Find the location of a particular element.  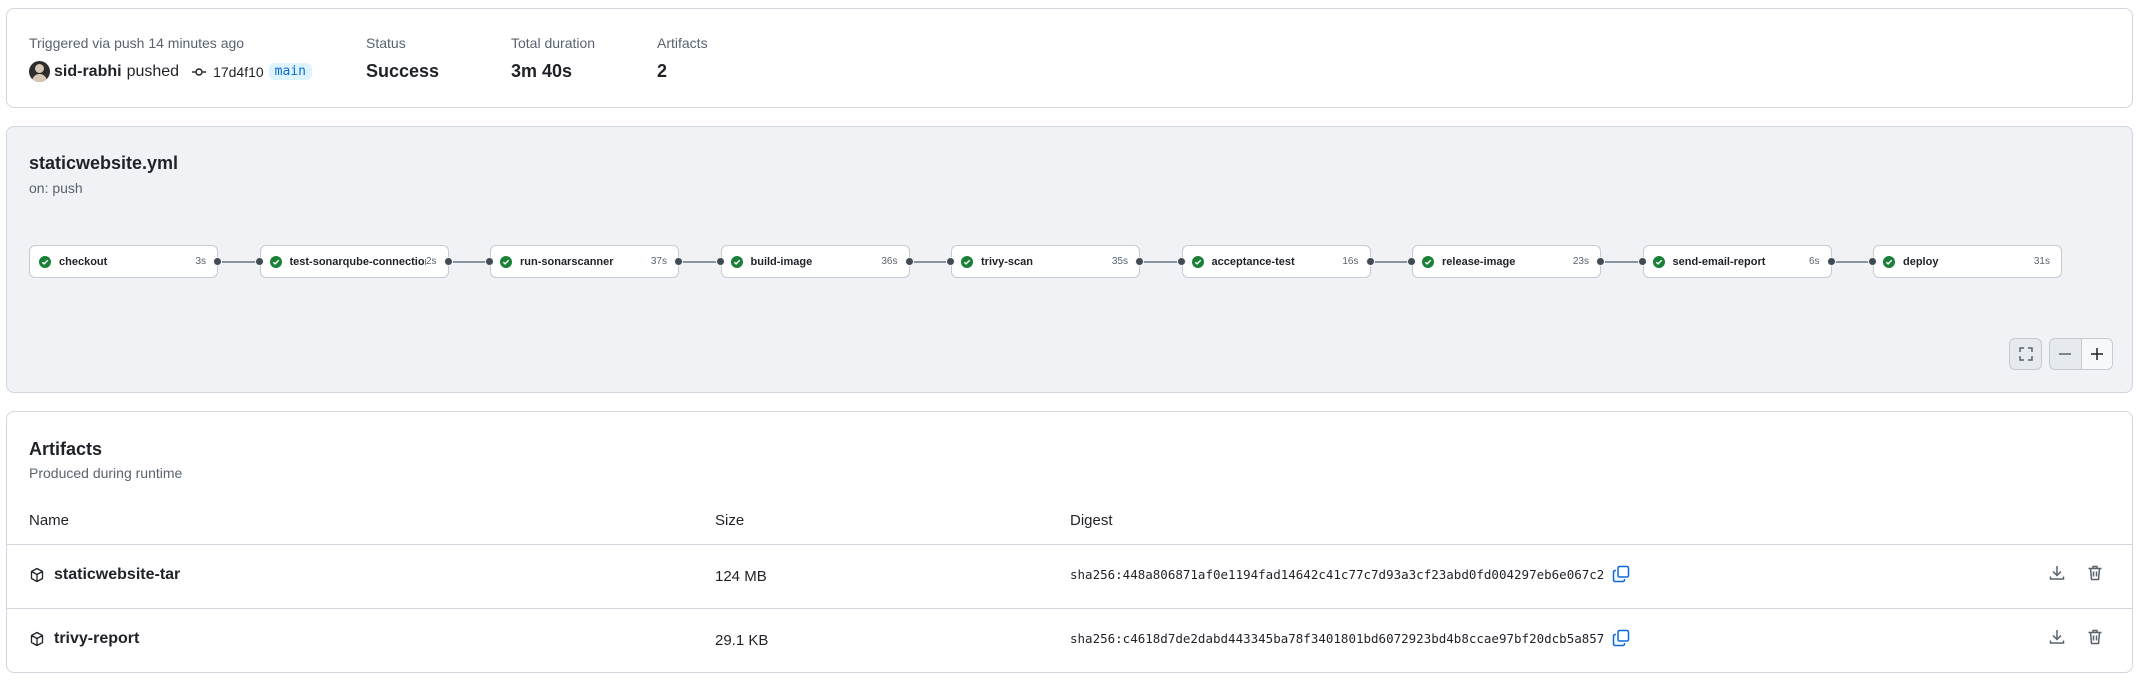

artifacts-count-info: Artifacts 2 is located at coordinates (682, 58).